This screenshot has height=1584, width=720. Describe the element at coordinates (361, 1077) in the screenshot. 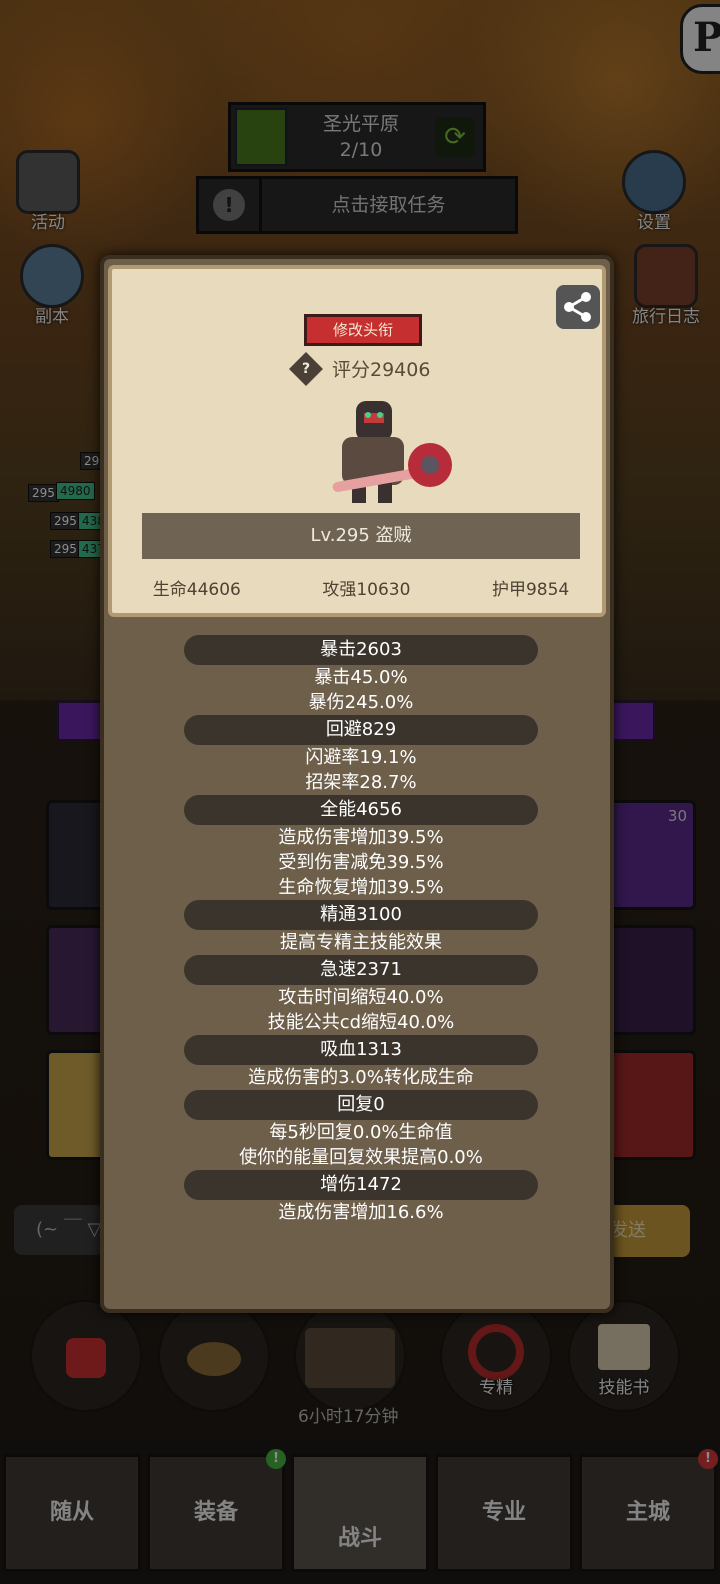

I see `stat-detail: 造成伤害的3.0%转化成生命` at that location.